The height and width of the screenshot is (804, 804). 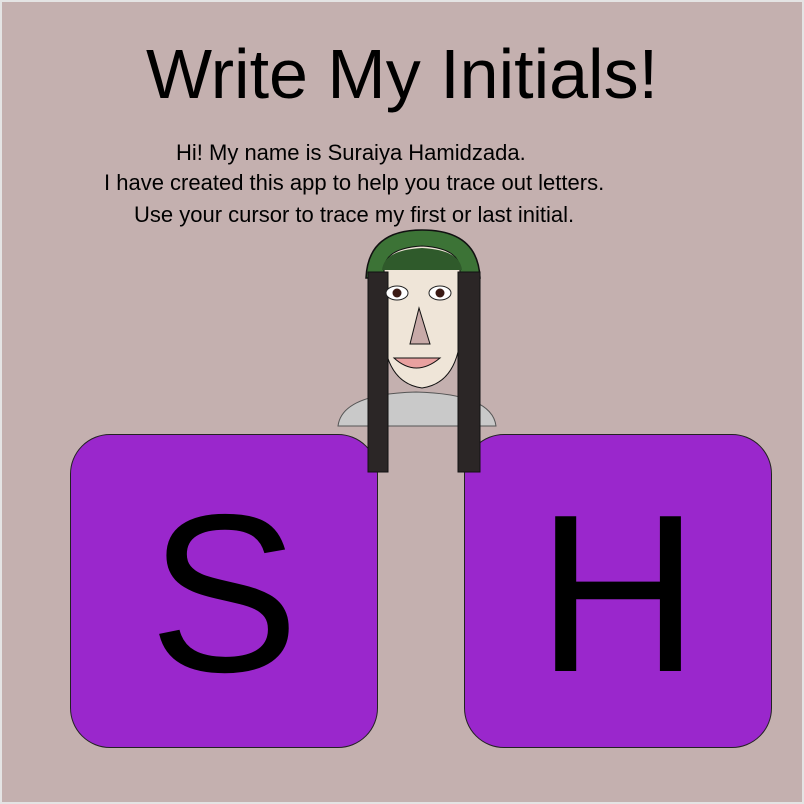 What do you see at coordinates (417, 409) in the screenshot?
I see `shoulders` at bounding box center [417, 409].